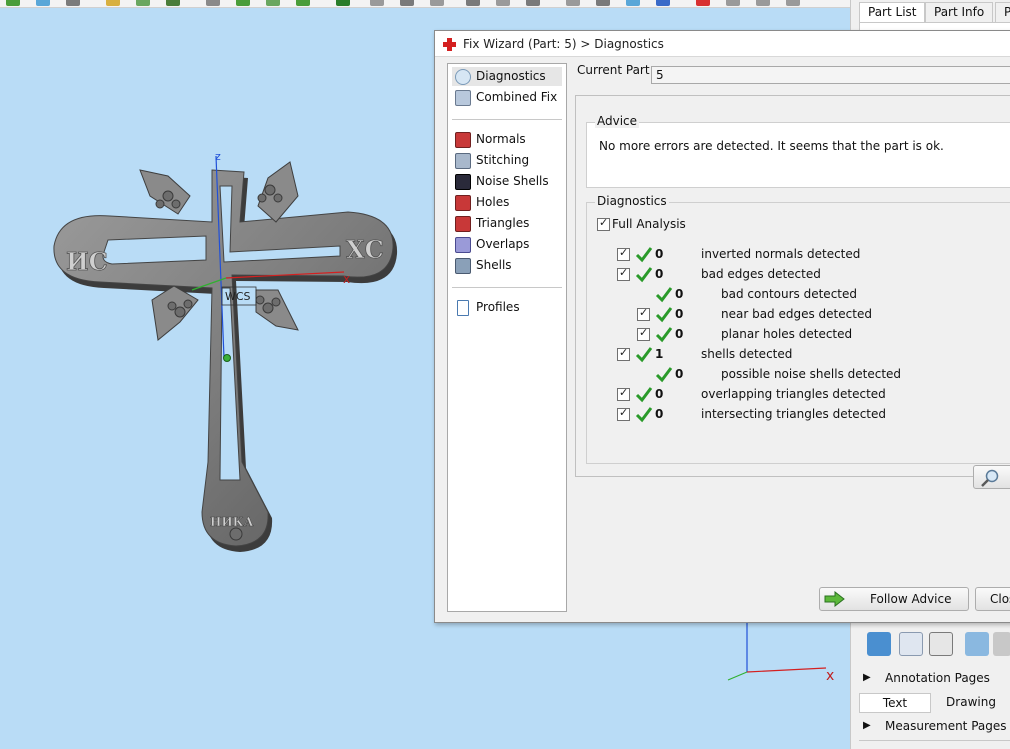  What do you see at coordinates (463, 140) in the screenshot?
I see `normals-icon` at bounding box center [463, 140].